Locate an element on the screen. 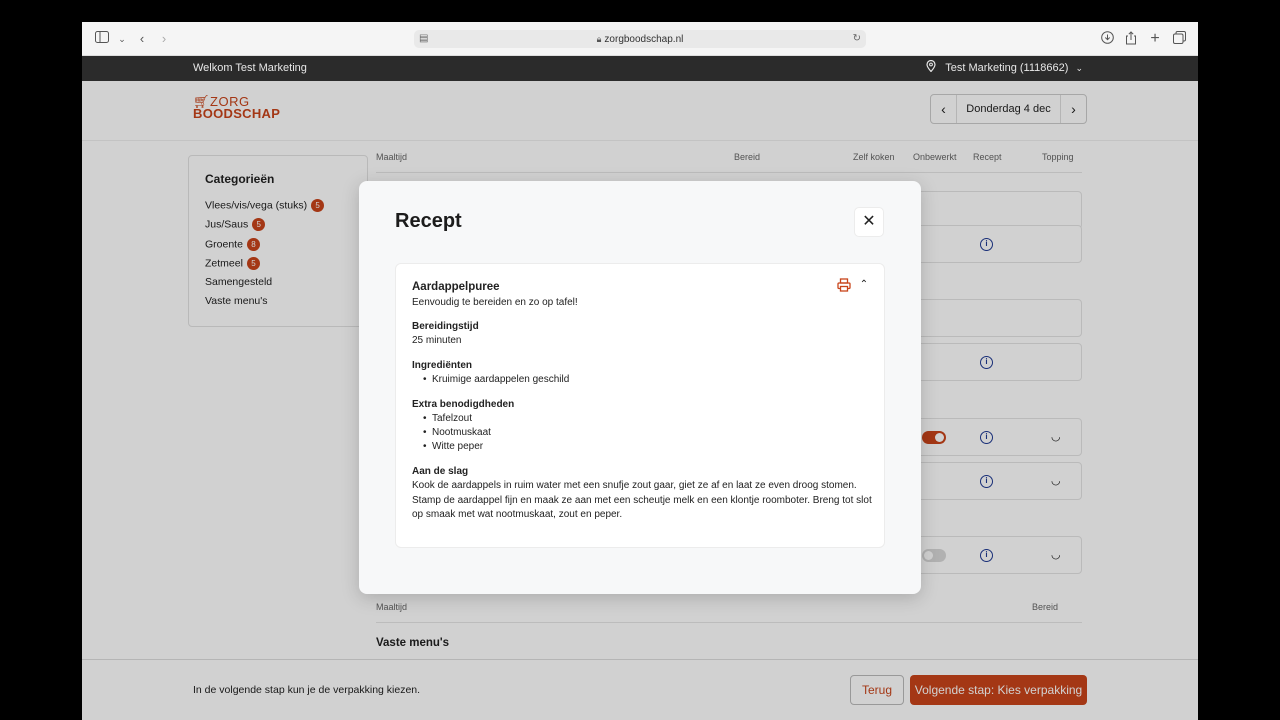 The width and height of the screenshot is (1280, 720). download-icon is located at coordinates (1107, 39).